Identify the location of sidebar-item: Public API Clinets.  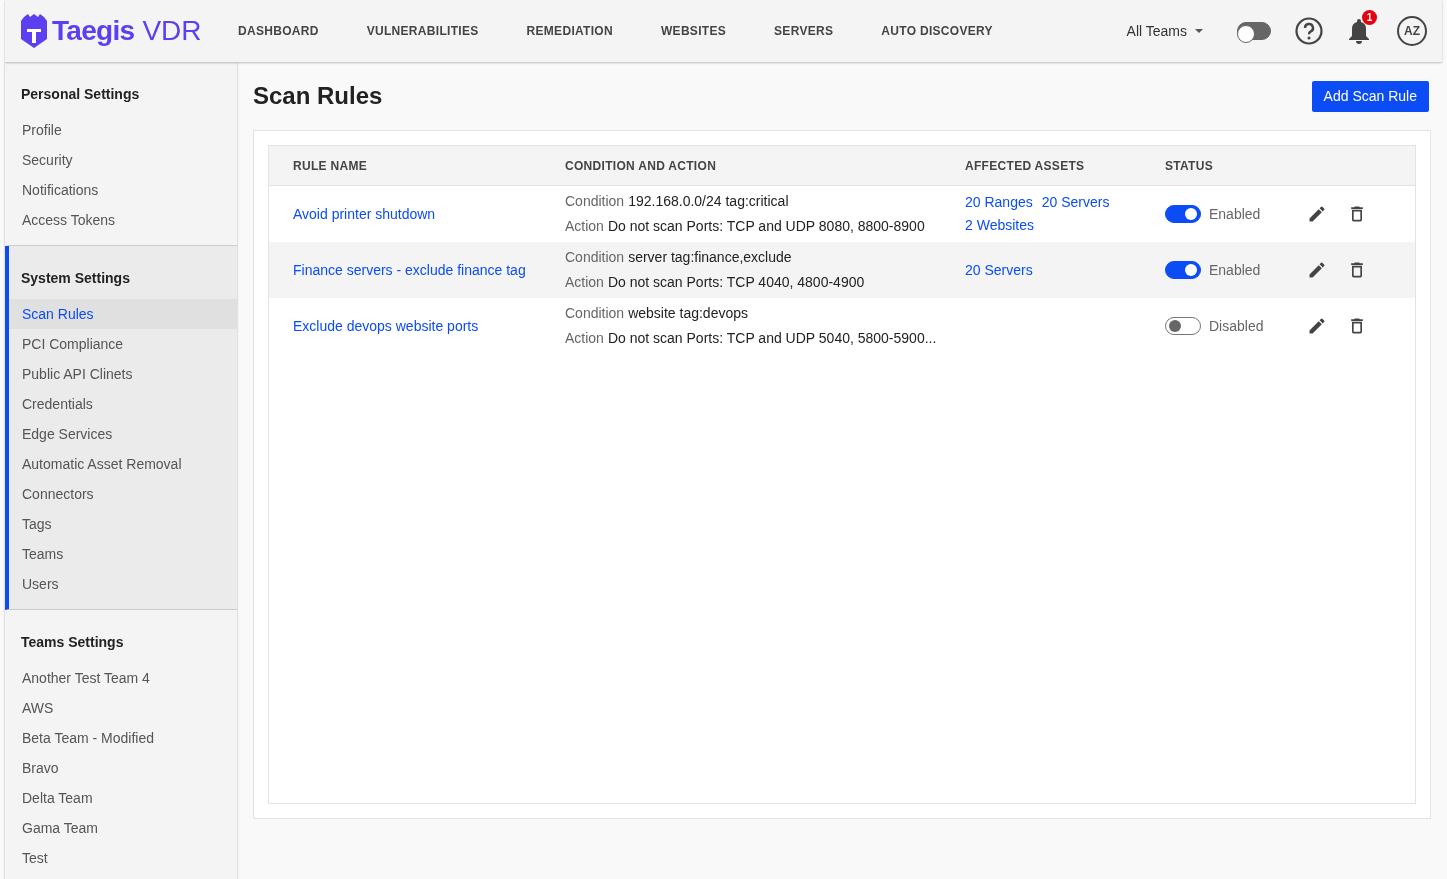
(123, 374).